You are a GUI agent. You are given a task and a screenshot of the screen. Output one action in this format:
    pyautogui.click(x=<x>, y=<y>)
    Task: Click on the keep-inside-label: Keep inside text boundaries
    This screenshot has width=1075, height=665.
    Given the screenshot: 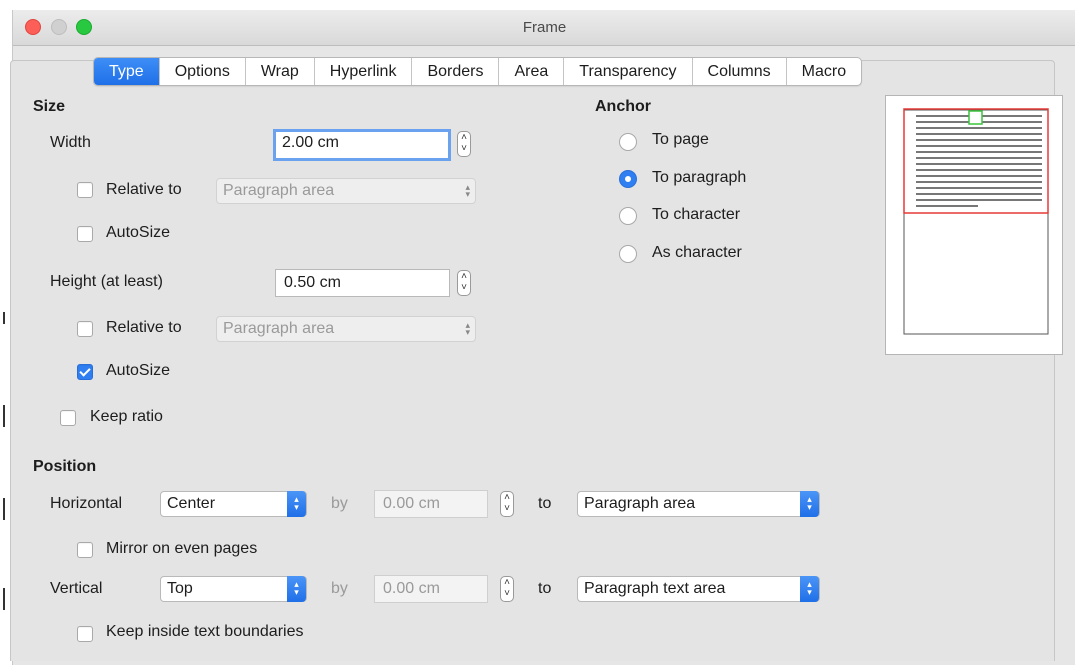 What is the action you would take?
    pyautogui.click(x=205, y=631)
    